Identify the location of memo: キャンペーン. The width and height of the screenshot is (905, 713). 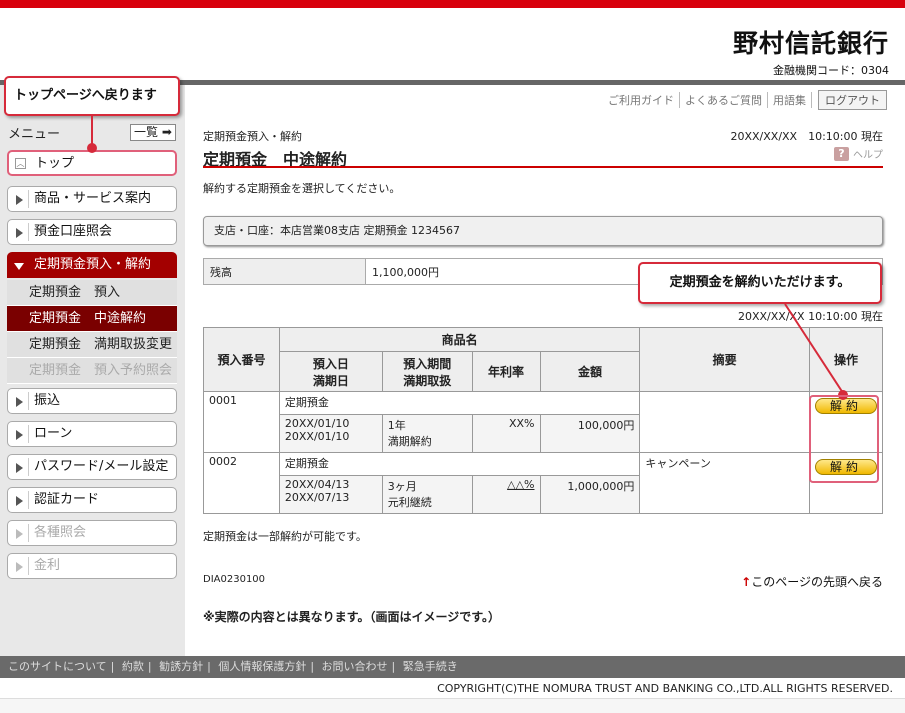
(724, 483).